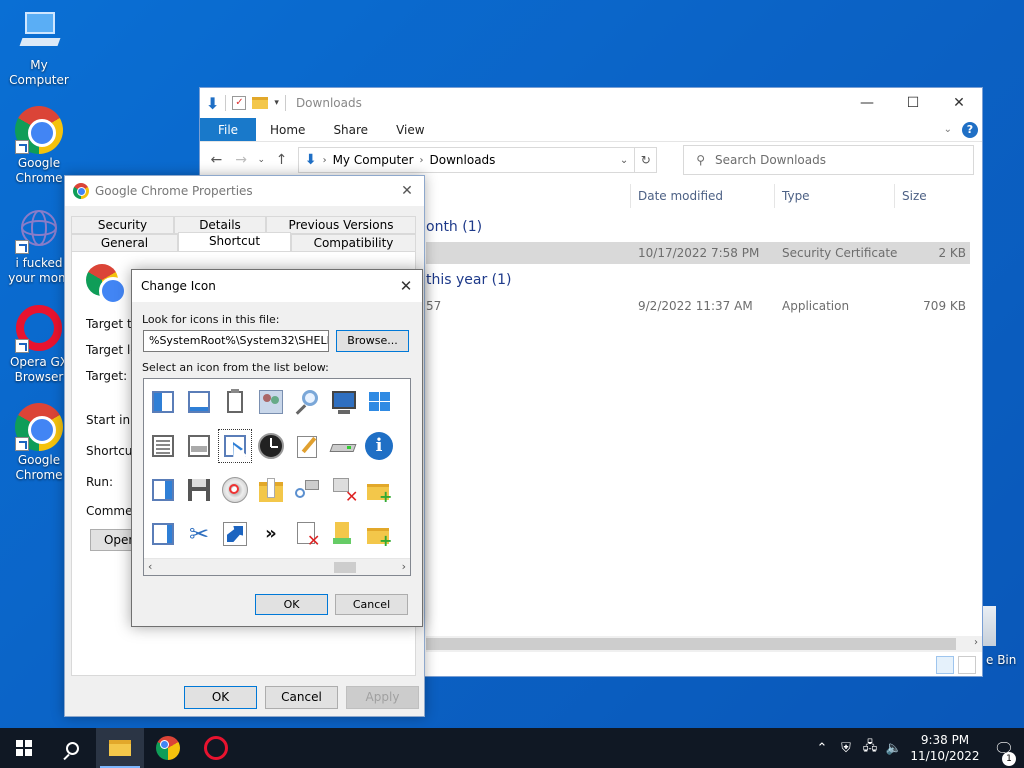 The image size is (1024, 768). What do you see at coordinates (867, 103) in the screenshot?
I see `minimize-icon: —` at bounding box center [867, 103].